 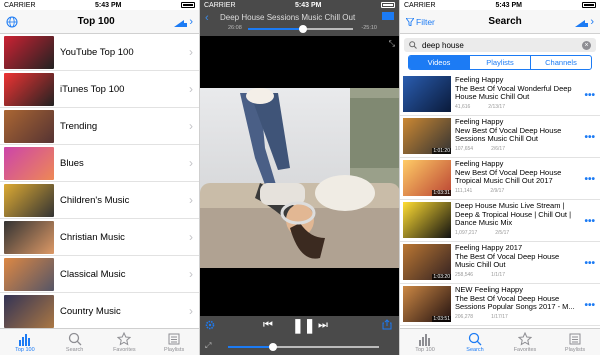 I want to click on remaining-time: -25:10, so click(x=369, y=28).